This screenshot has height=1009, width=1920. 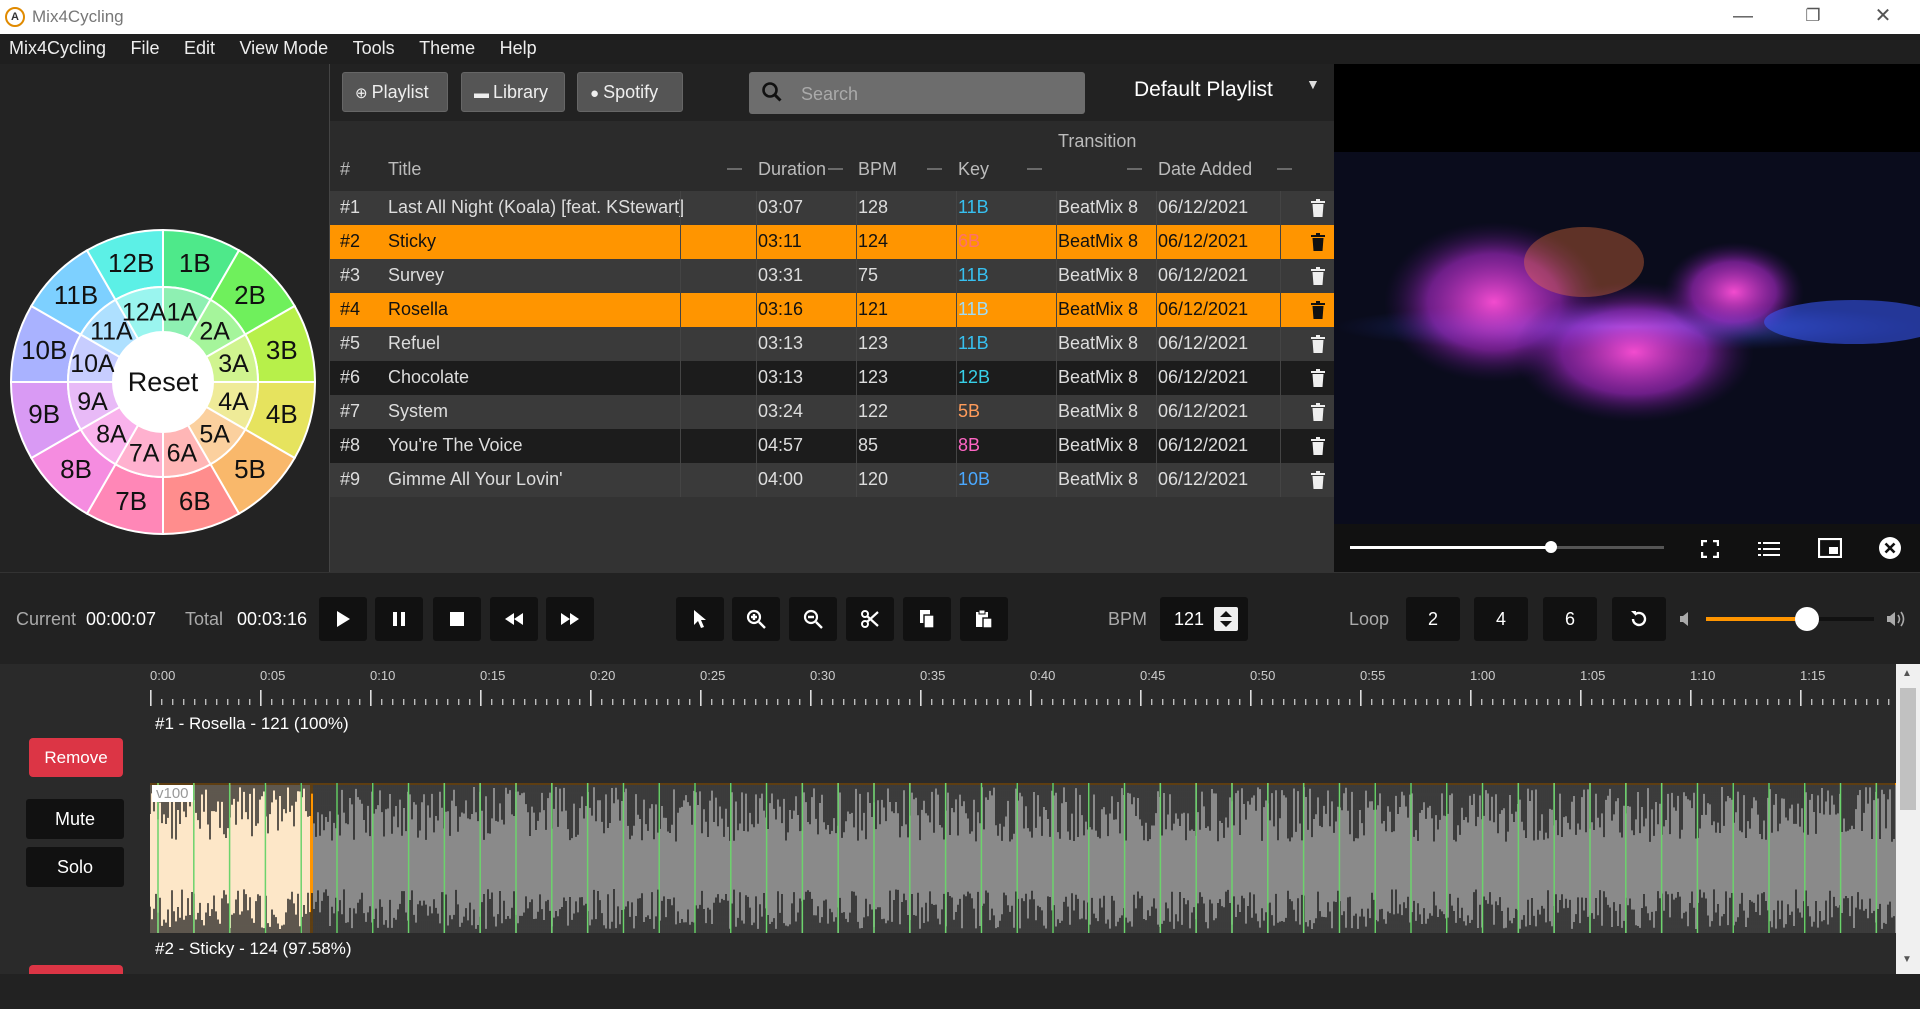 What do you see at coordinates (734, 168) in the screenshot?
I see `sort-title-icon: —` at bounding box center [734, 168].